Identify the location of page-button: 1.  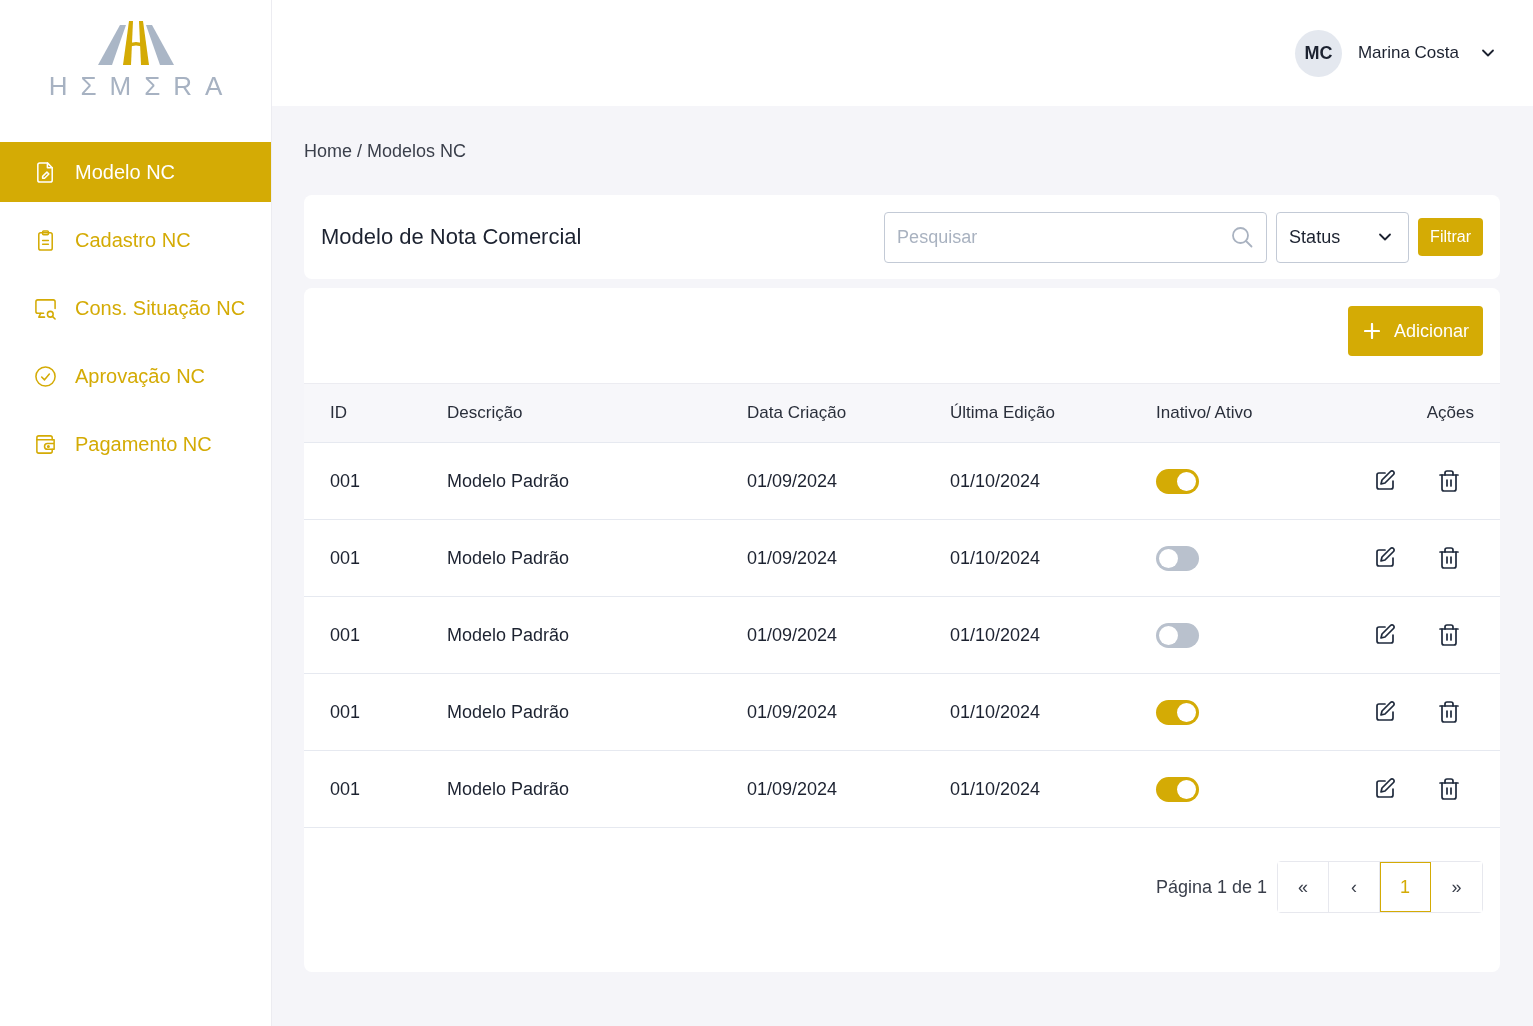
(1405, 887).